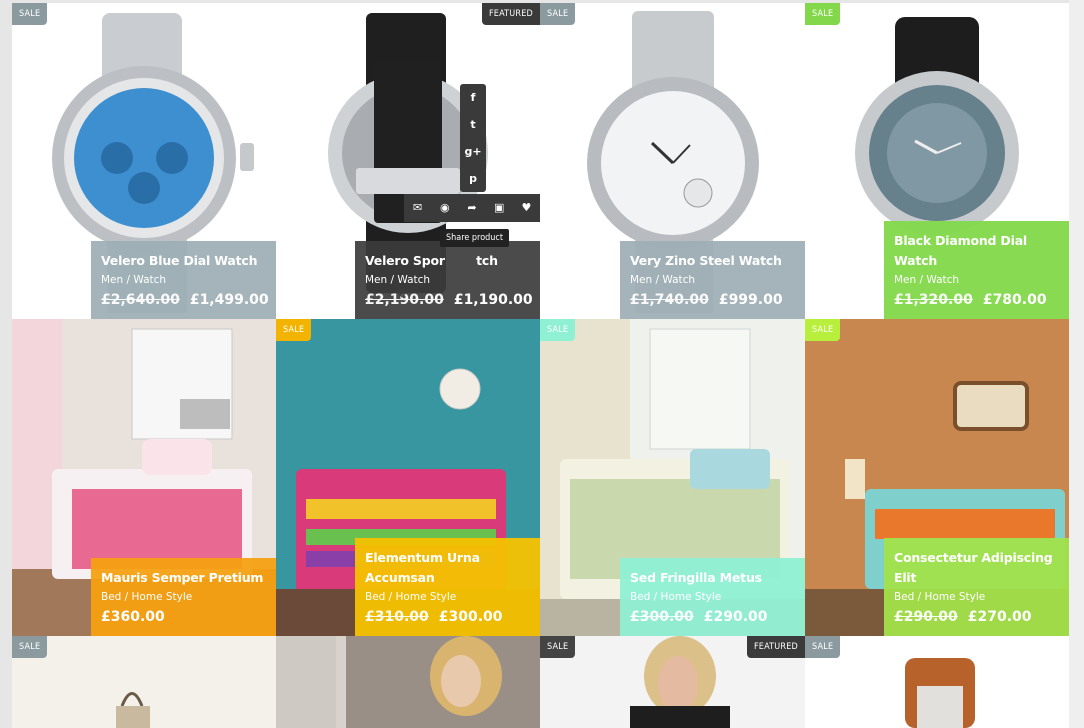  Describe the element at coordinates (473, 124) in the screenshot. I see `twitter-icon: t` at that location.